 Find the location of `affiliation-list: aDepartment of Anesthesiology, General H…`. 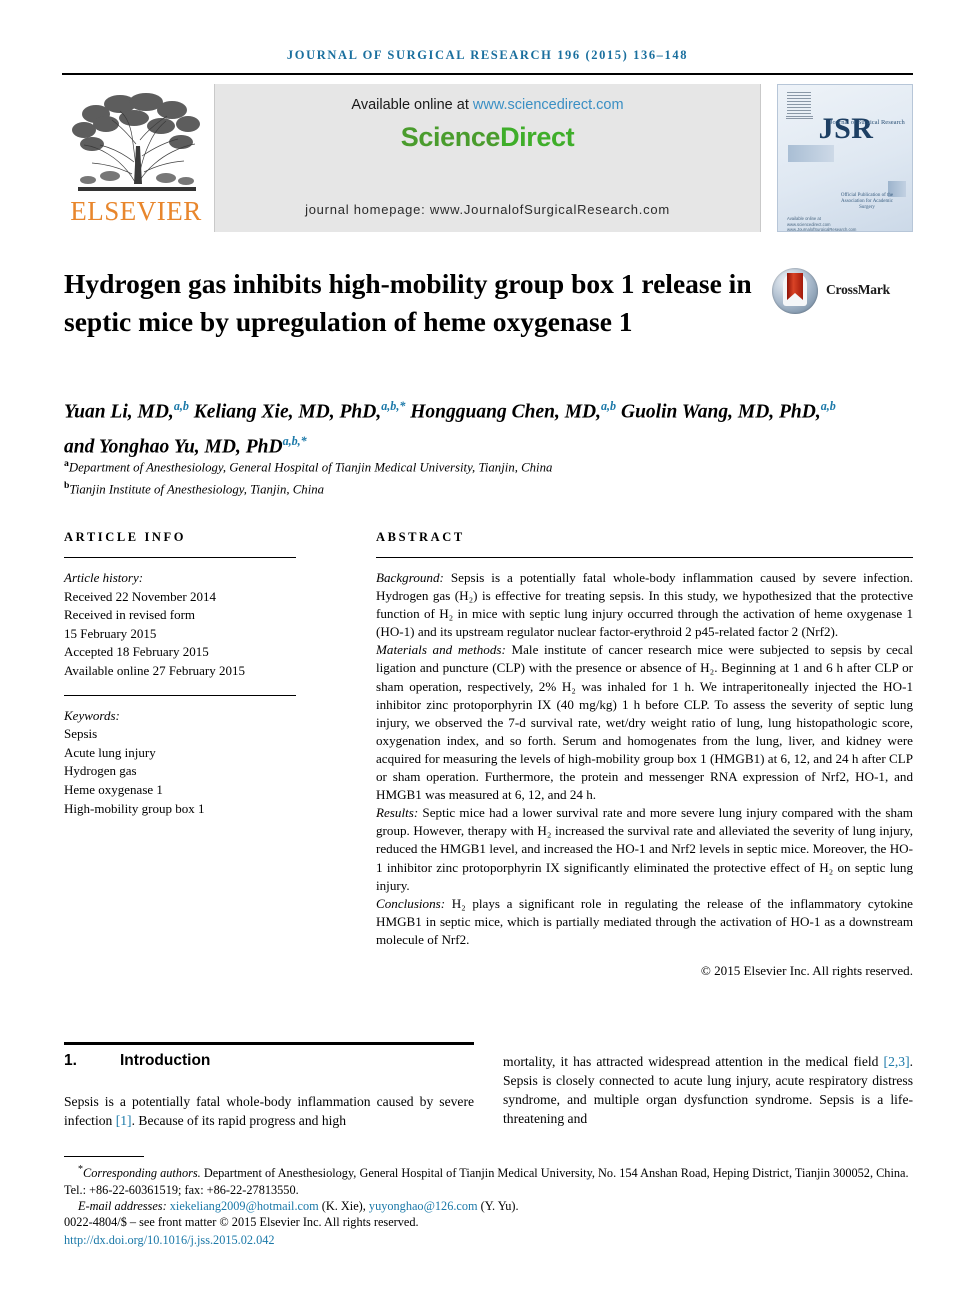

affiliation-list: aDepartment of Anesthesiology, General H… is located at coordinates (464, 477).